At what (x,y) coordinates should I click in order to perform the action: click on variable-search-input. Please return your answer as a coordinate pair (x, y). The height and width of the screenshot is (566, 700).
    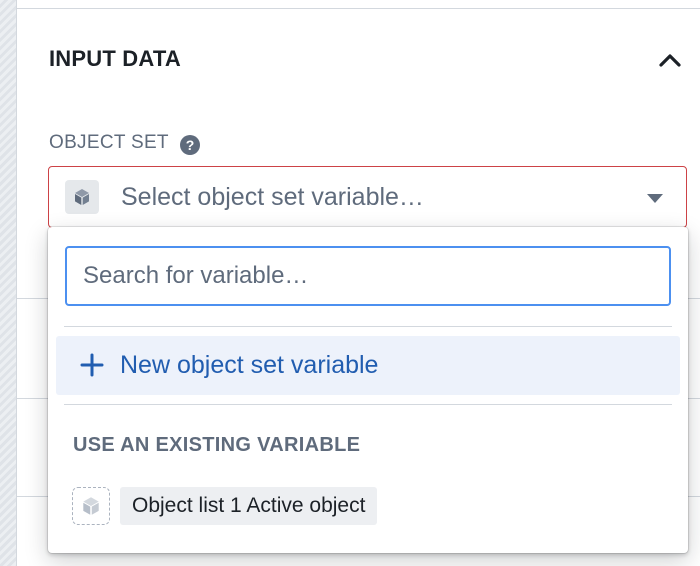
    Looking at the image, I should click on (368, 276).